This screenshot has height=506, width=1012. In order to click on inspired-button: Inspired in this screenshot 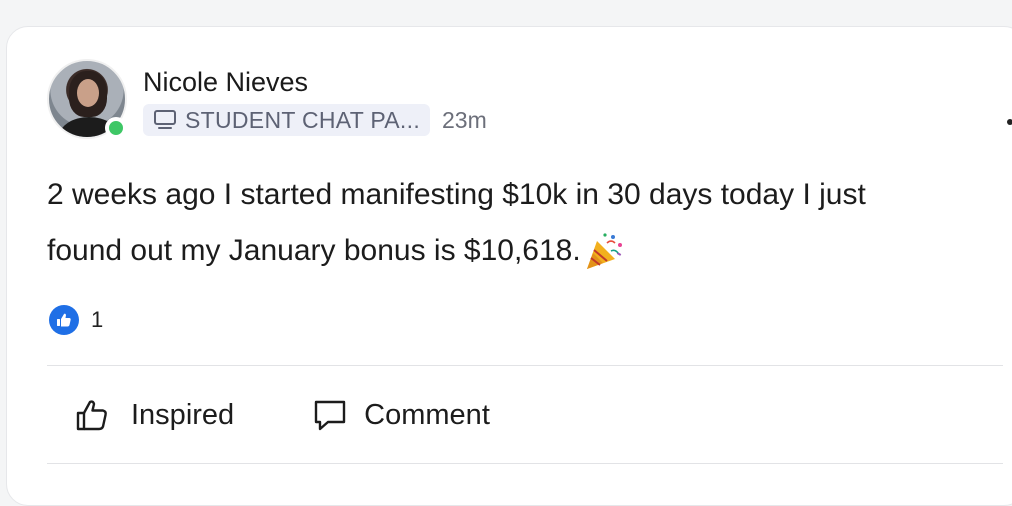, I will do `click(154, 415)`.